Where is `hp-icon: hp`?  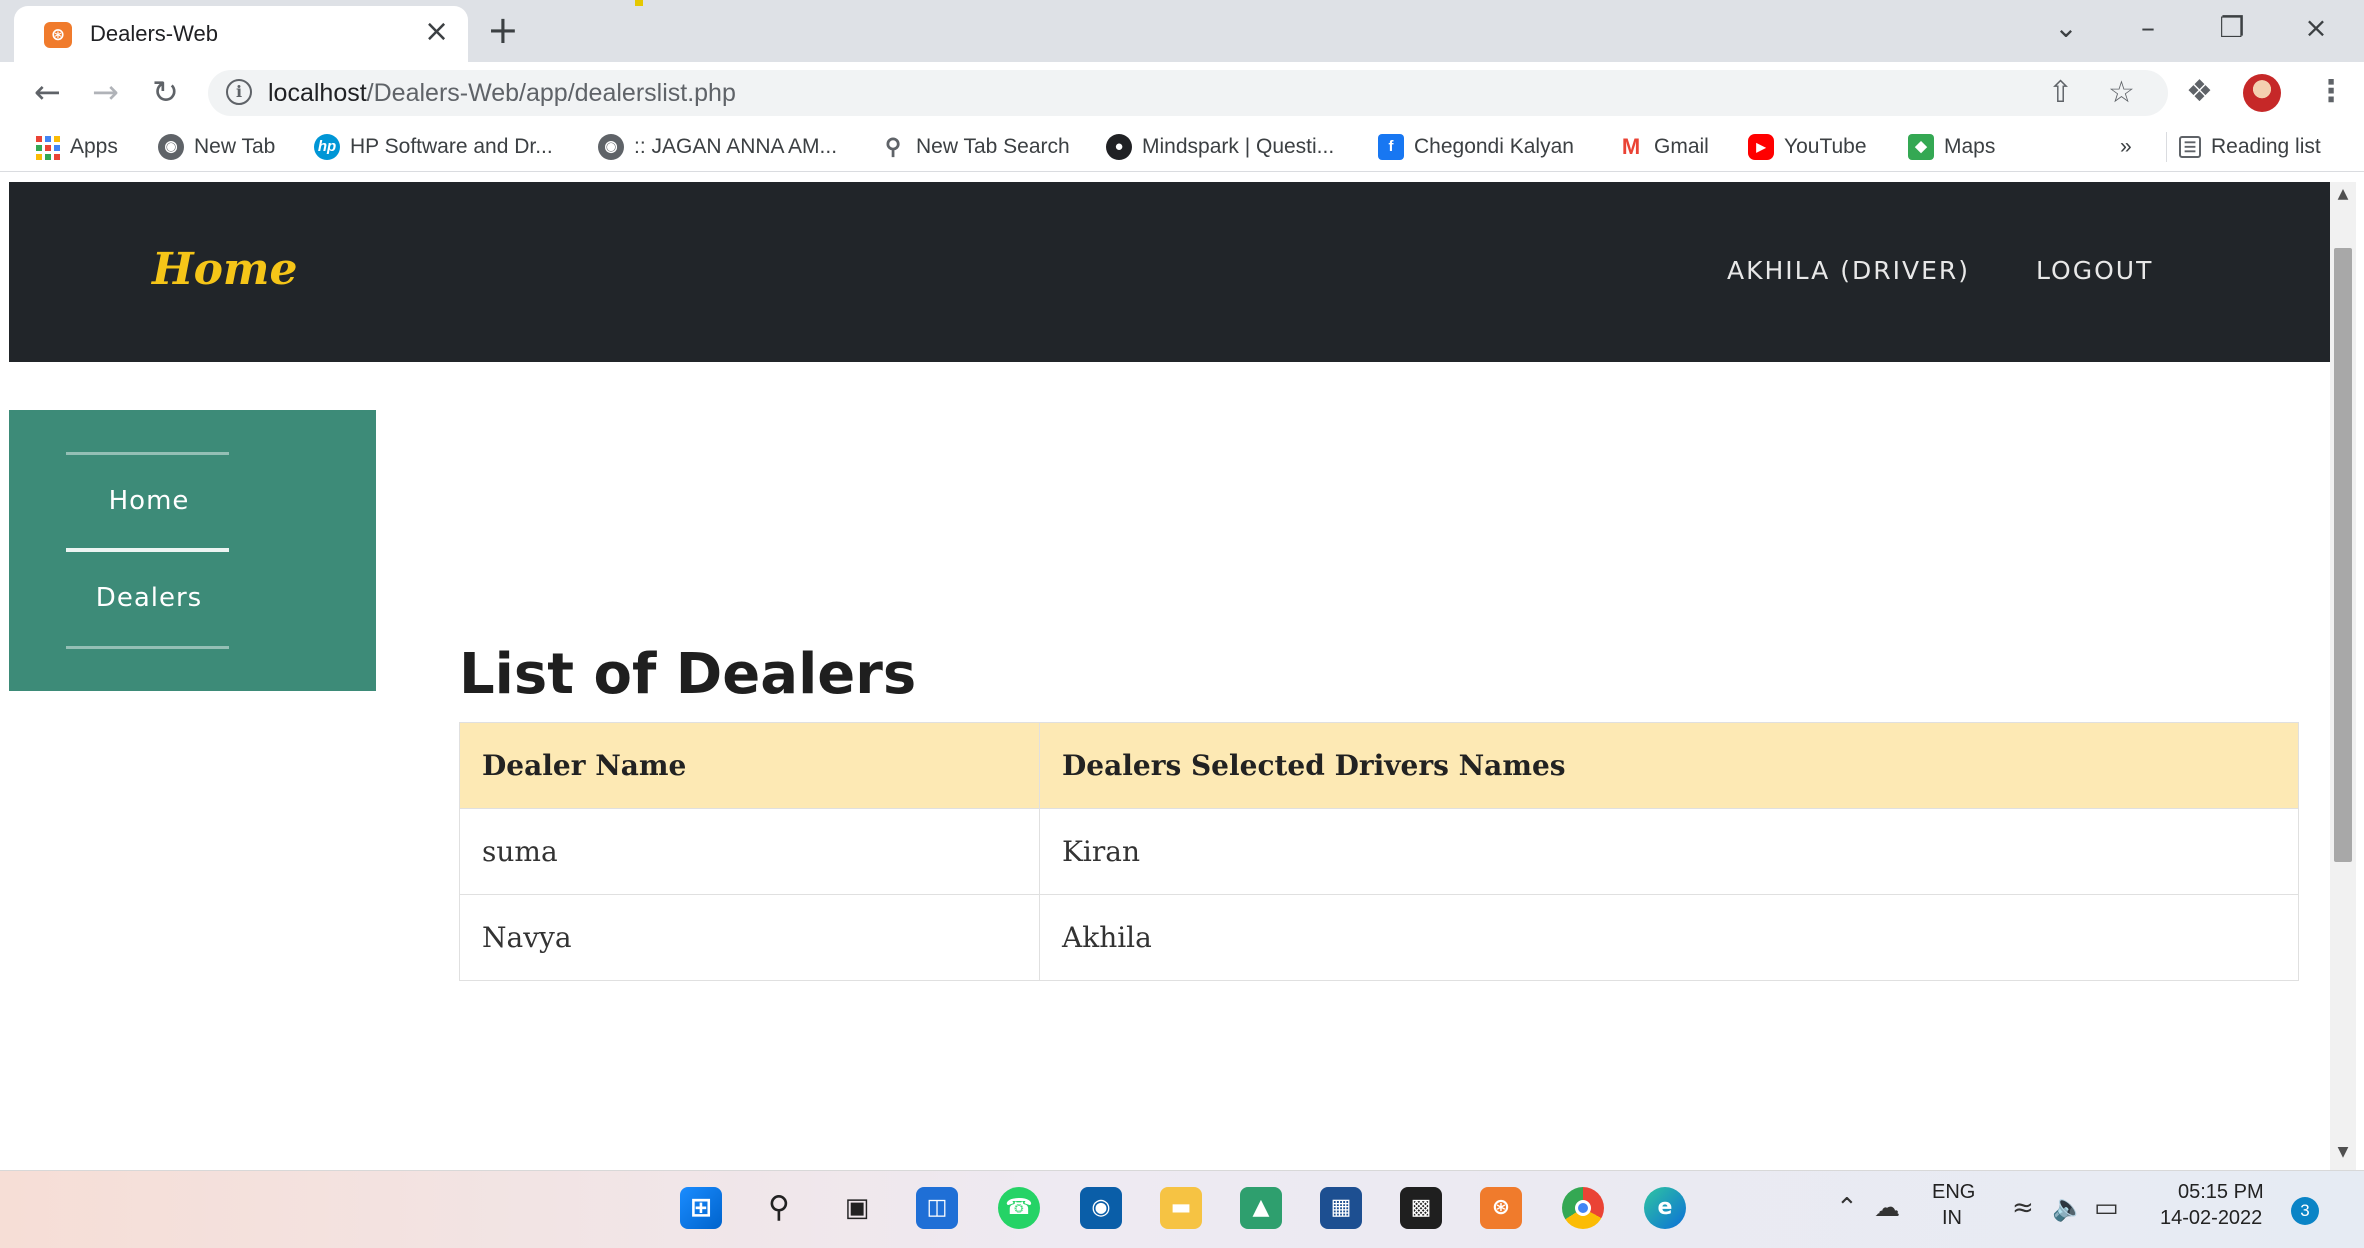 hp-icon: hp is located at coordinates (327, 147).